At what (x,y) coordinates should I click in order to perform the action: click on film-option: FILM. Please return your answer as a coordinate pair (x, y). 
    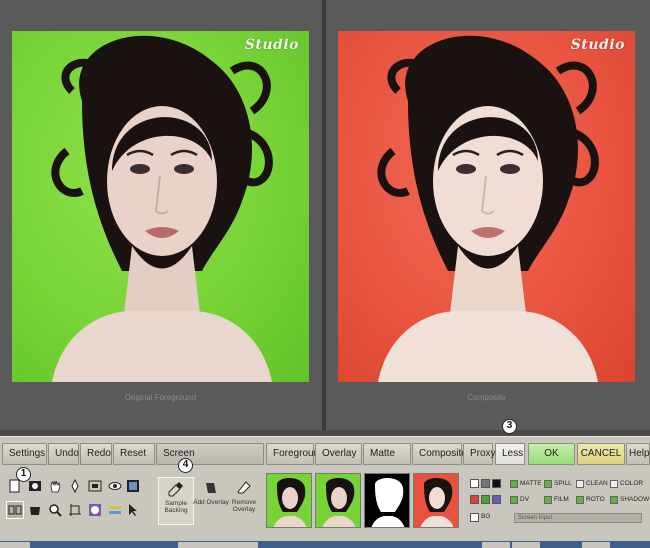
    Looking at the image, I should click on (556, 500).